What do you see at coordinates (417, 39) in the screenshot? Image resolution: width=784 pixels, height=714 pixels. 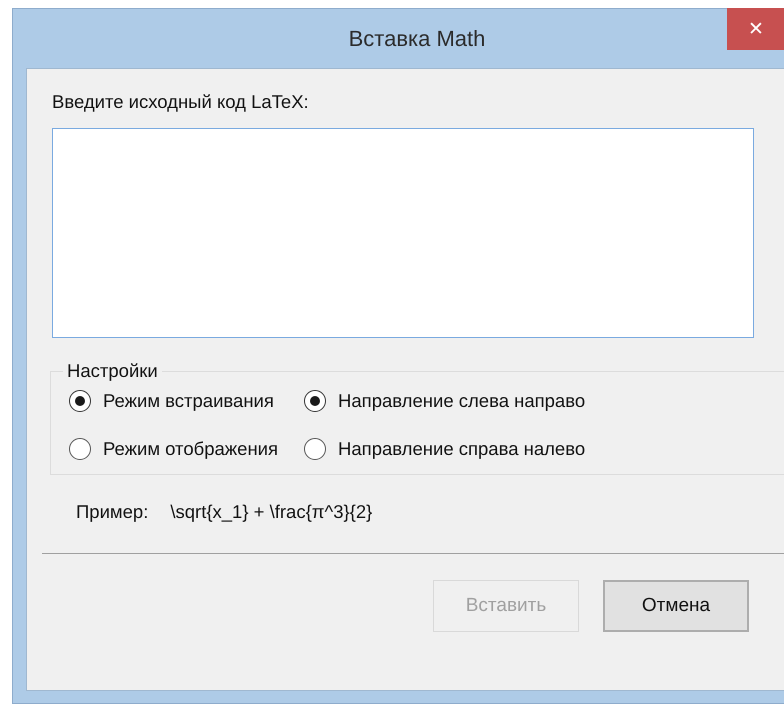 I see `window-title: Вставка Math` at bounding box center [417, 39].